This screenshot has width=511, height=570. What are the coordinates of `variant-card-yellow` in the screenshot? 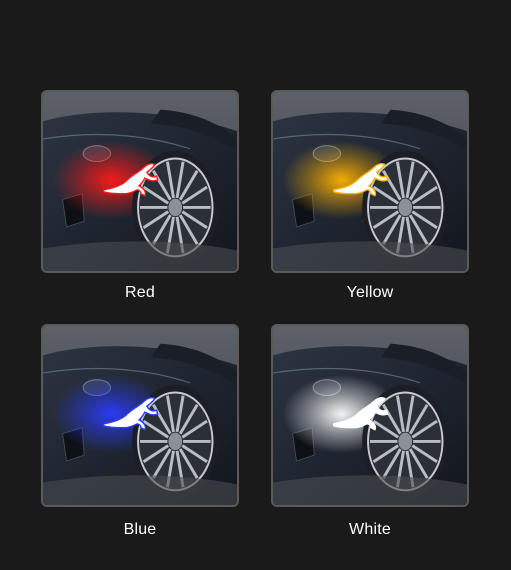 It's located at (370, 181).